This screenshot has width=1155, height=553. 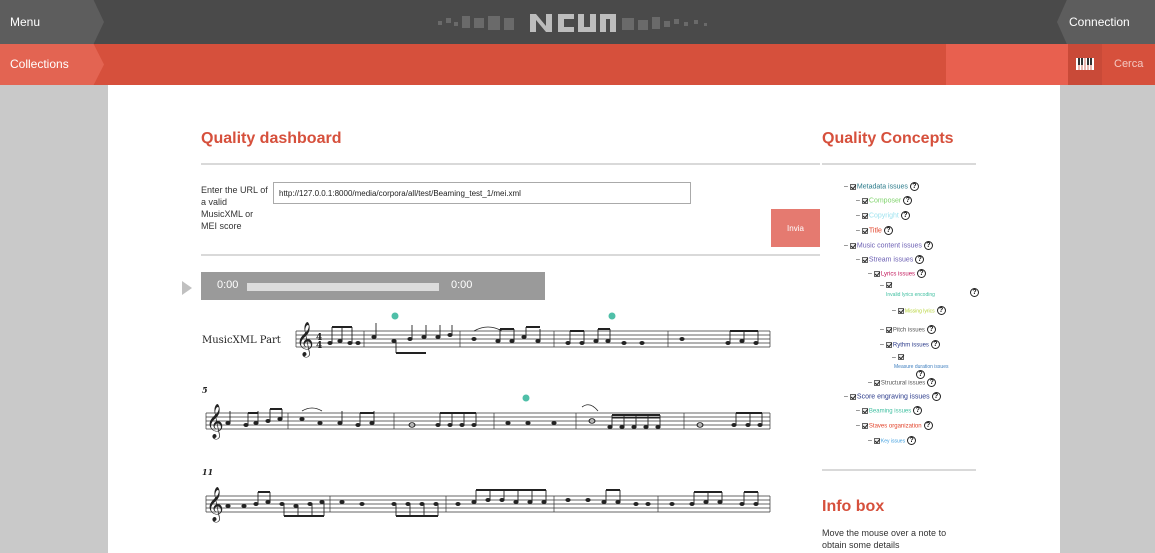 What do you see at coordinates (1107, 319) in the screenshot?
I see `right-gutter` at bounding box center [1107, 319].